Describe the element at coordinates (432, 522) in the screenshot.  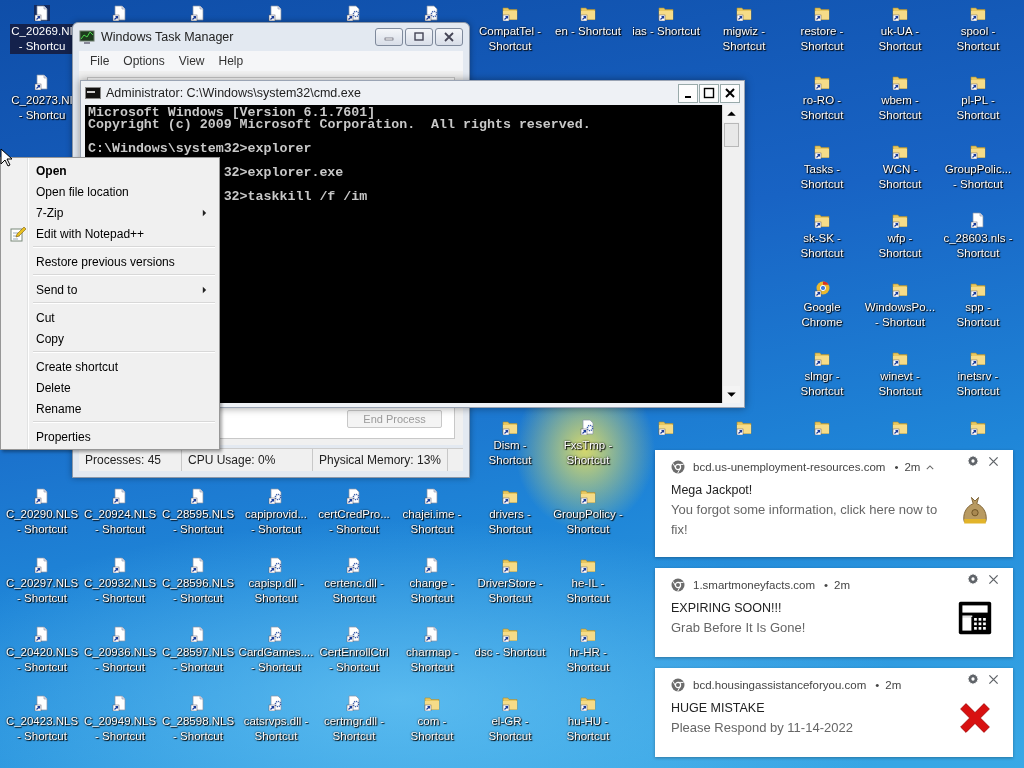
I see `shortcut-label: chajei.ime - Shortcut` at that location.